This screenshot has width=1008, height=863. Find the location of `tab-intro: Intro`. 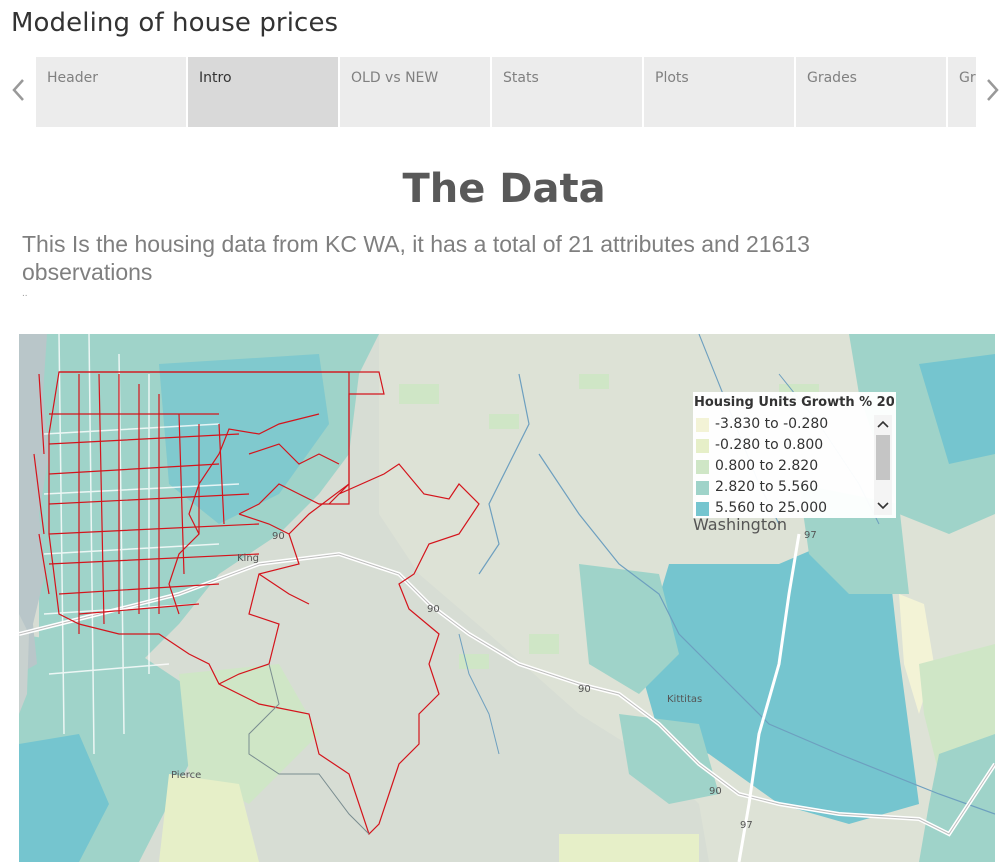

tab-intro: Intro is located at coordinates (263, 92).